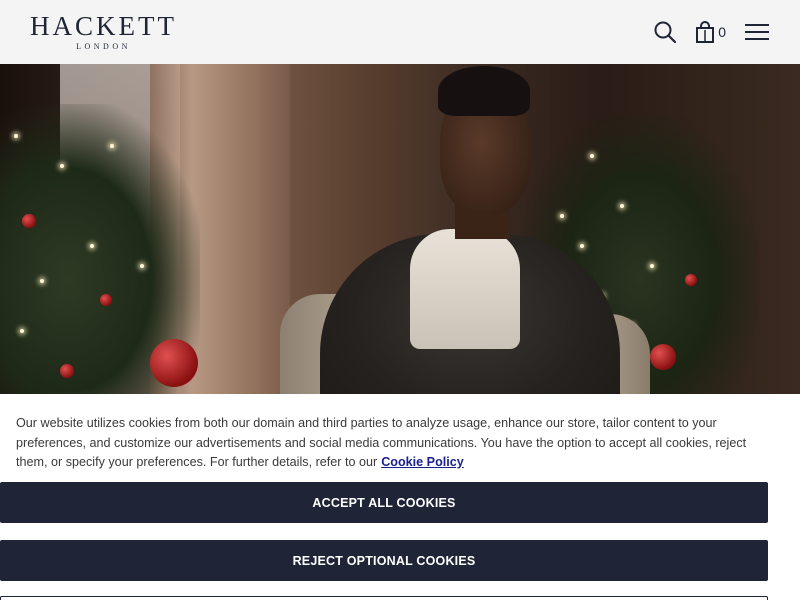  Describe the element at coordinates (722, 32) in the screenshot. I see `cart-count: 0` at that location.